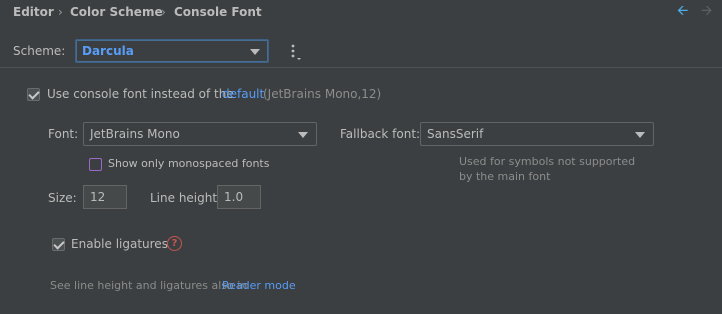 The height and width of the screenshot is (314, 722). Describe the element at coordinates (95, 164) in the screenshot. I see `monospaced-checkbox` at that location.